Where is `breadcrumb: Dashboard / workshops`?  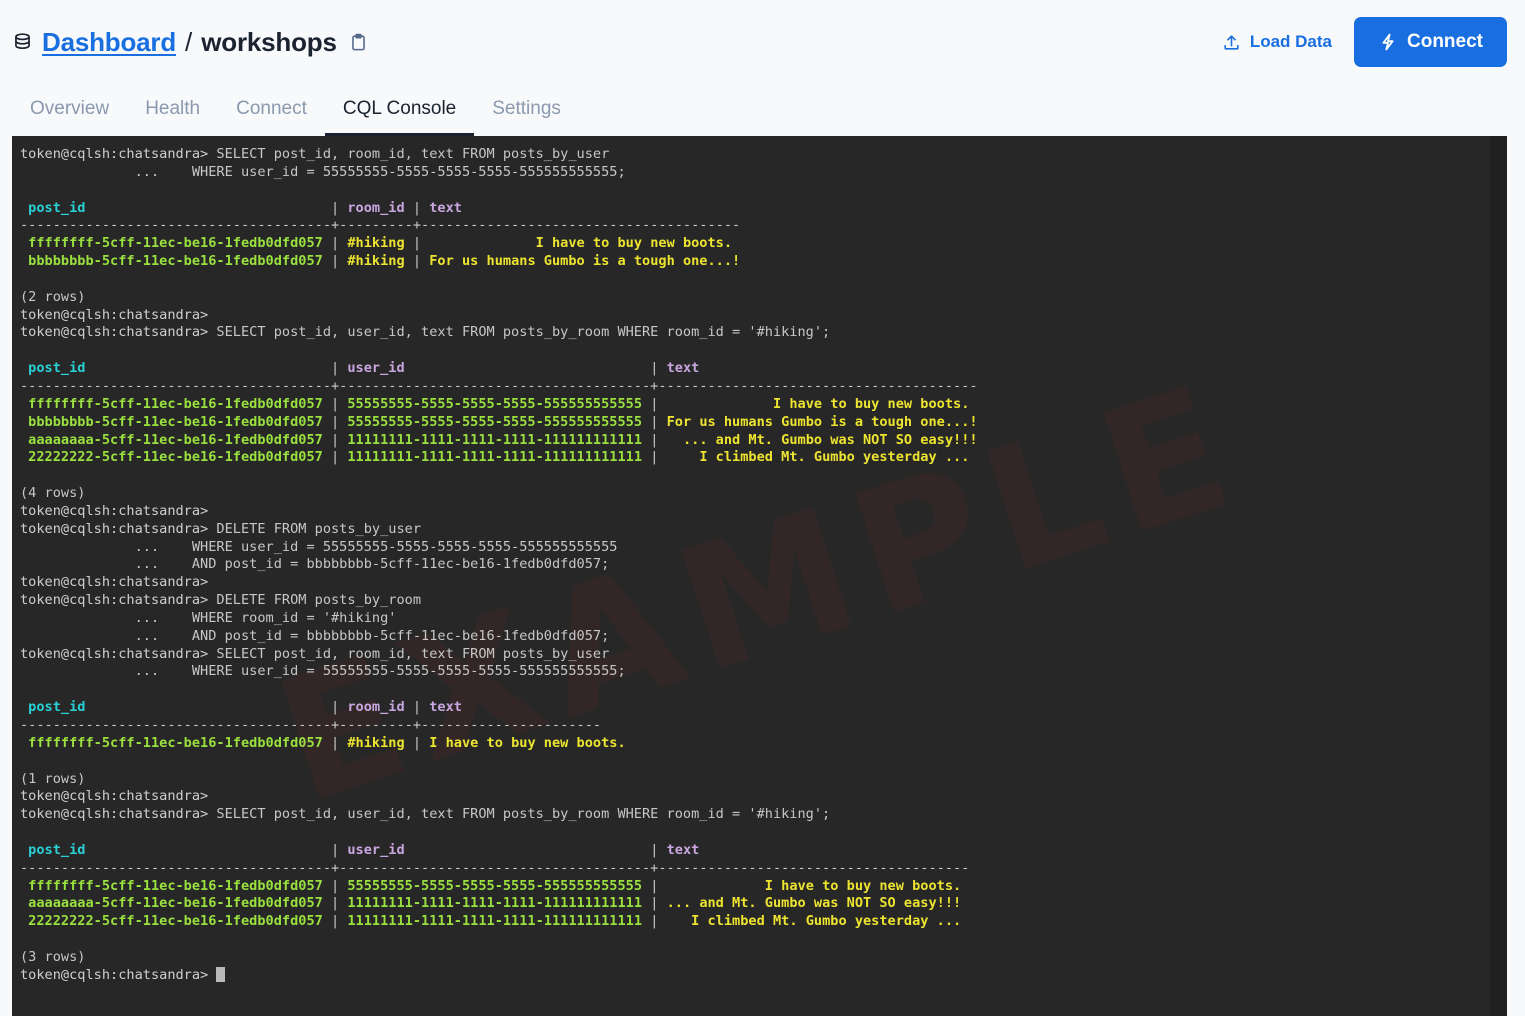
breadcrumb: Dashboard / workshops is located at coordinates (614, 42).